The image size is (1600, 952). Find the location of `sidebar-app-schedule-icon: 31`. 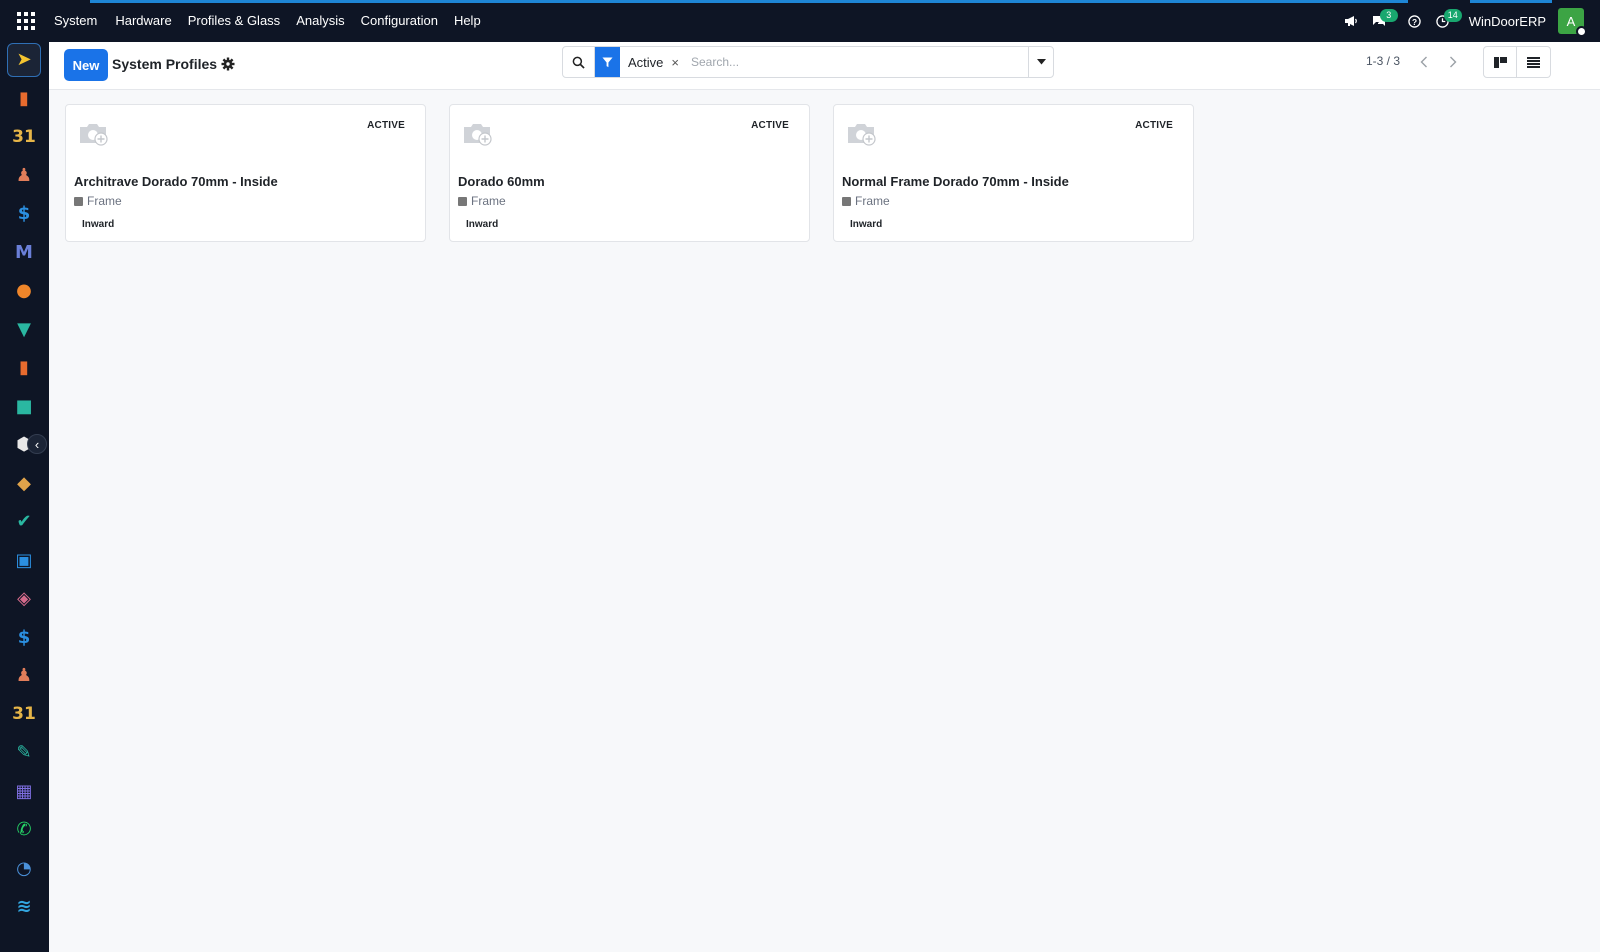

sidebar-app-schedule-icon: 31 is located at coordinates (24, 715).